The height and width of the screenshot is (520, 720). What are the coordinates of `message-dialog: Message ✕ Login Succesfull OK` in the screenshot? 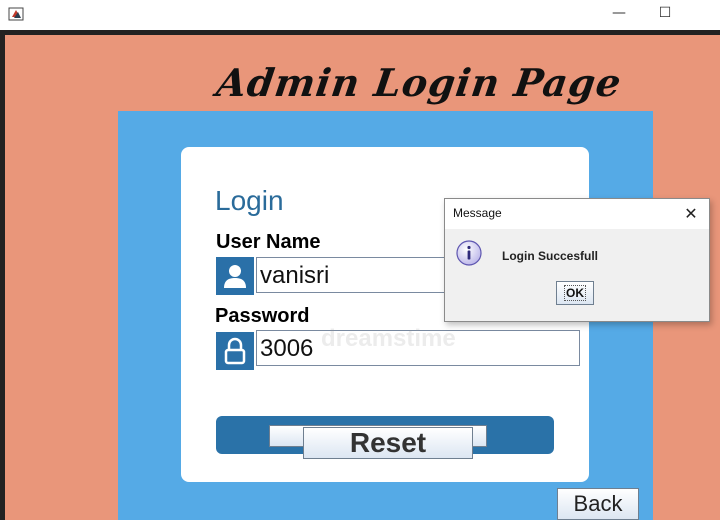 It's located at (577, 260).